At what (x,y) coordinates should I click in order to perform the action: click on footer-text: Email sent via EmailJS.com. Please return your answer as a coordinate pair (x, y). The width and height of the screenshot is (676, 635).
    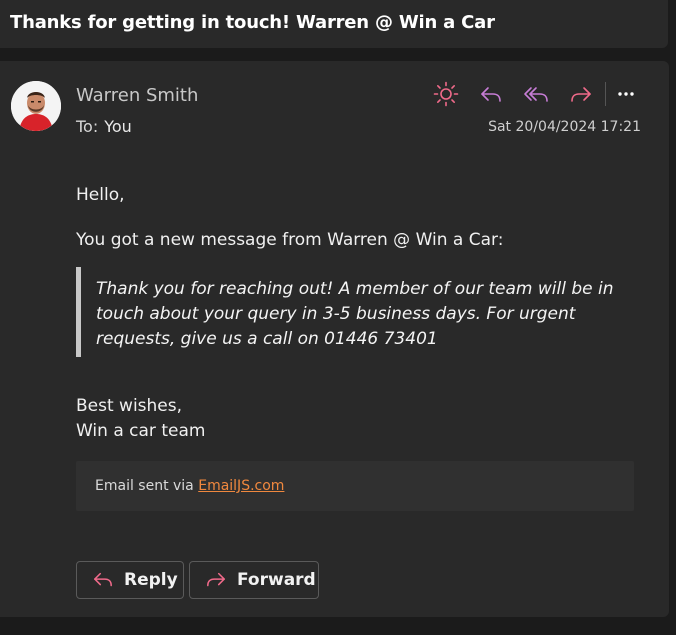
    Looking at the image, I should click on (189, 486).